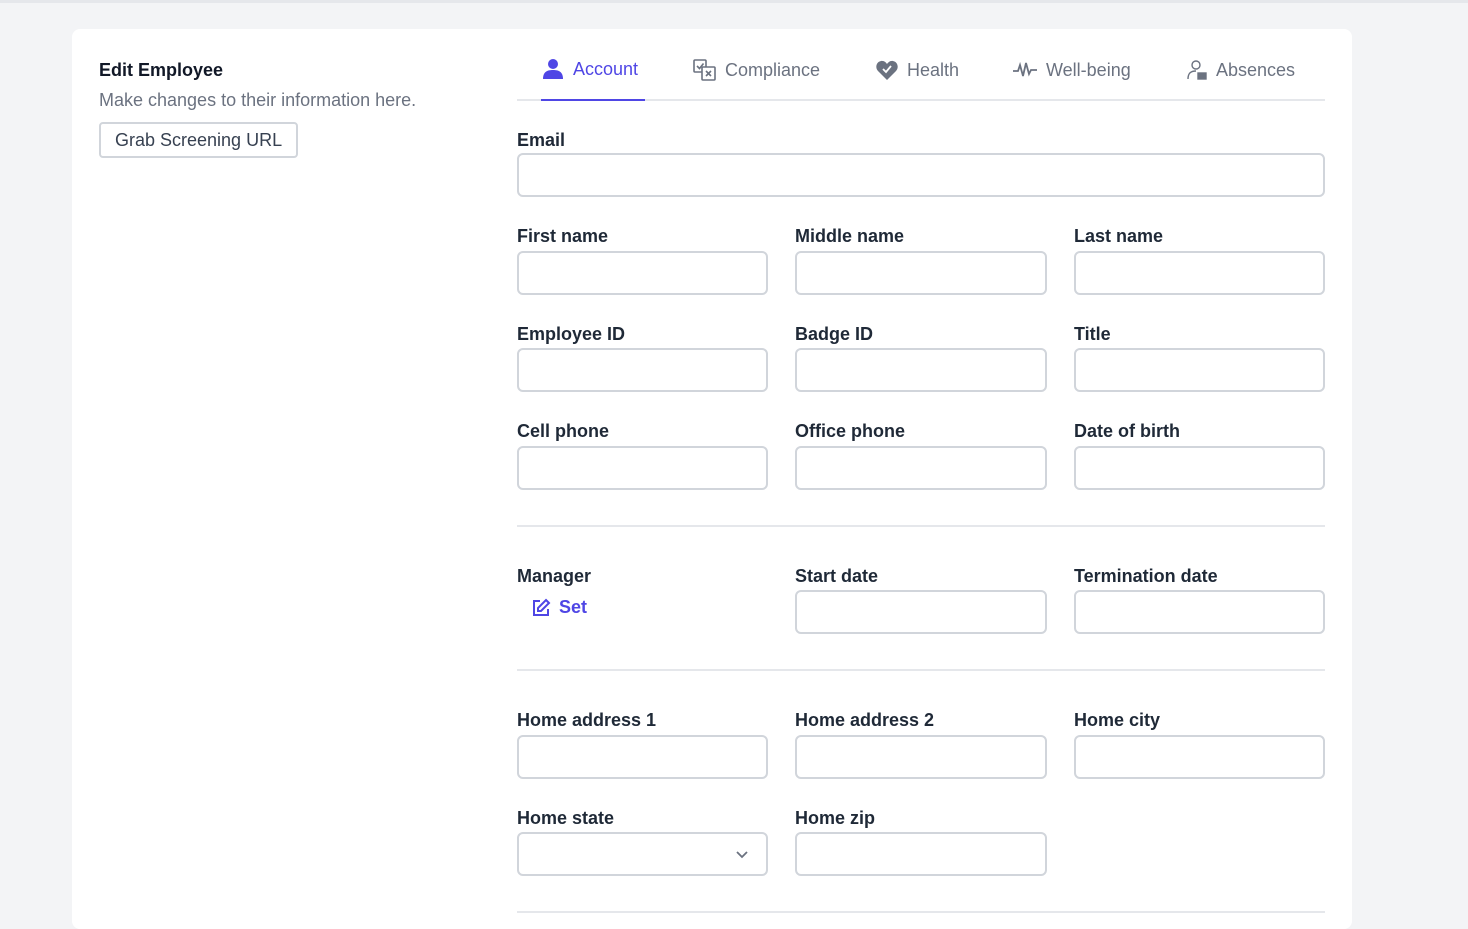 The image size is (1468, 929). Describe the element at coordinates (1092, 334) in the screenshot. I see `title-label: Title` at that location.